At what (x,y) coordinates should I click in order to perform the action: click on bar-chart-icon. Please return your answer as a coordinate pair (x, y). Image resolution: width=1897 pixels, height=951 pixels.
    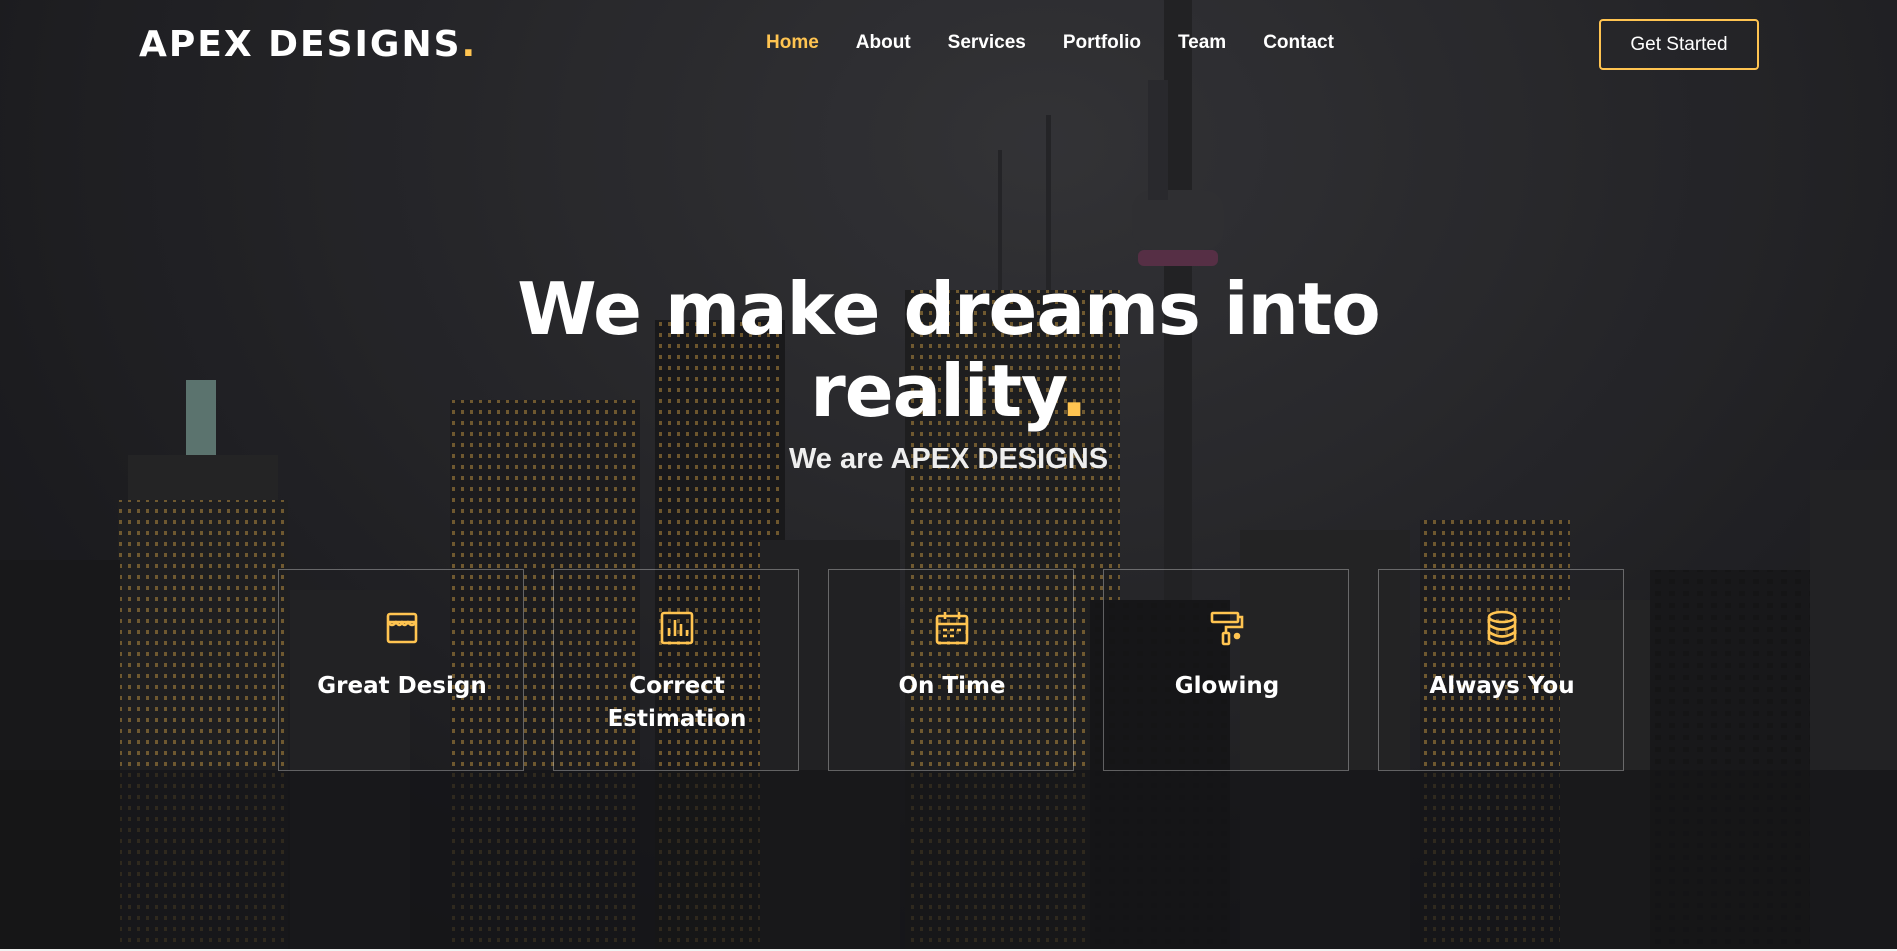
    Looking at the image, I should click on (677, 628).